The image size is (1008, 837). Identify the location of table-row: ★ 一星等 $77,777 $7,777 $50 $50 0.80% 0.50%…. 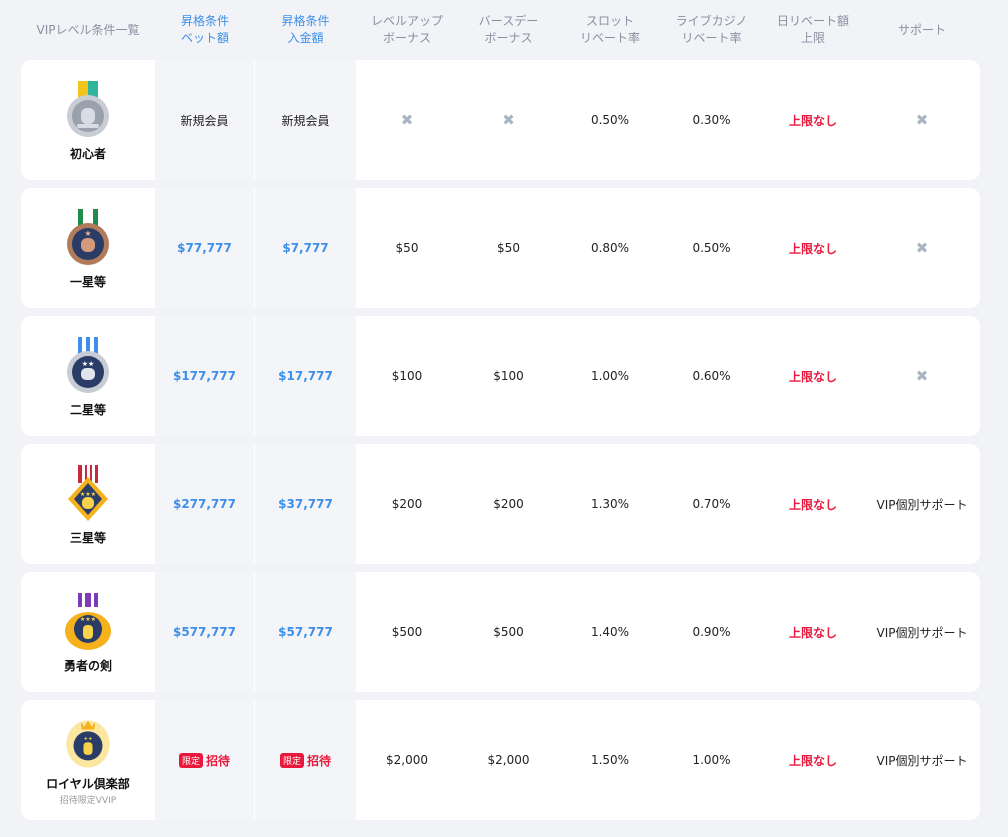
(500, 248).